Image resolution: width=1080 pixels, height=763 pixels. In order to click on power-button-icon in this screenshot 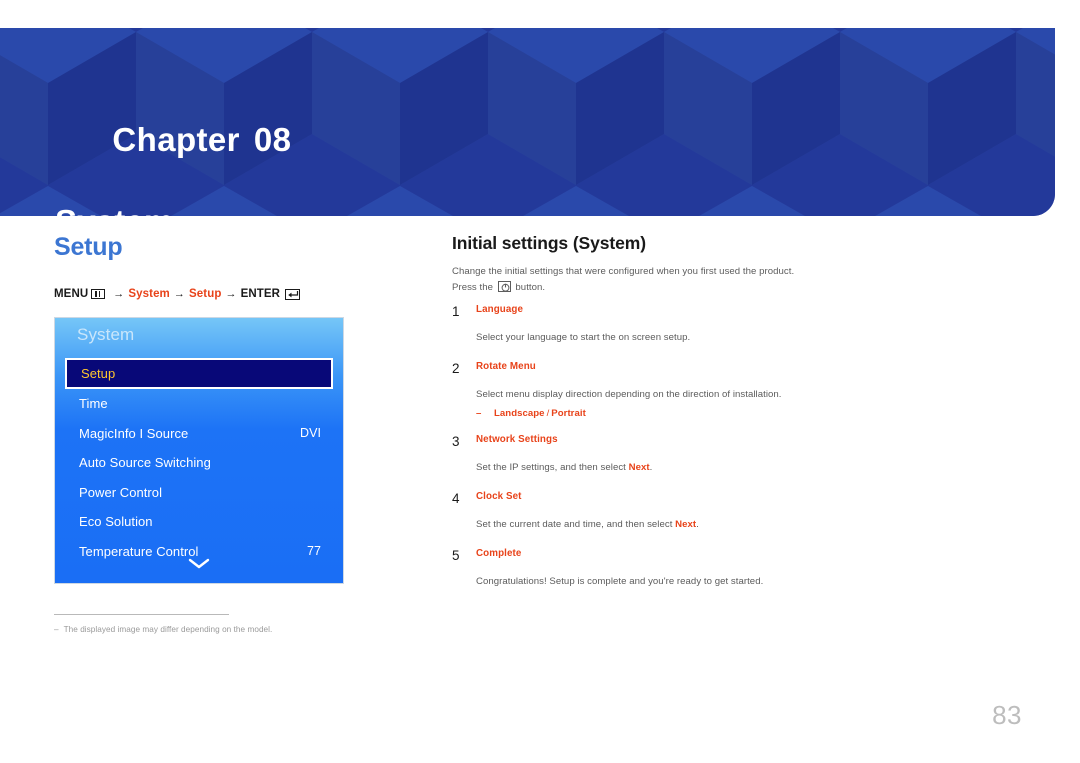, I will do `click(504, 286)`.